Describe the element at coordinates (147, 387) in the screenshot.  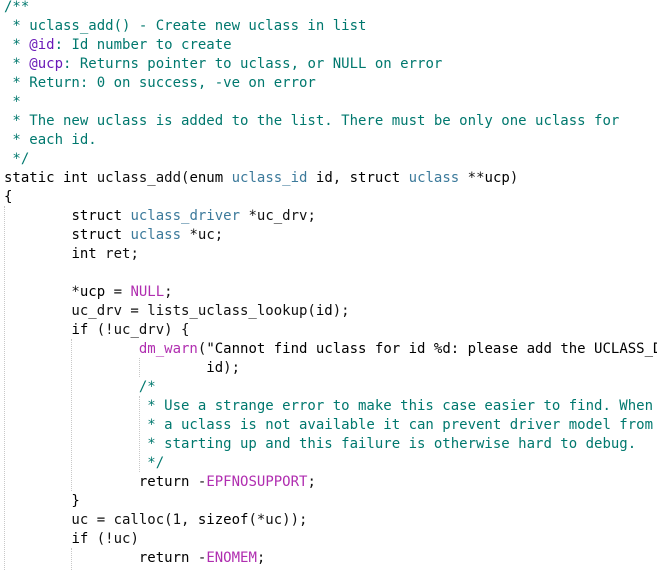
I see `code-token: /*` at that location.